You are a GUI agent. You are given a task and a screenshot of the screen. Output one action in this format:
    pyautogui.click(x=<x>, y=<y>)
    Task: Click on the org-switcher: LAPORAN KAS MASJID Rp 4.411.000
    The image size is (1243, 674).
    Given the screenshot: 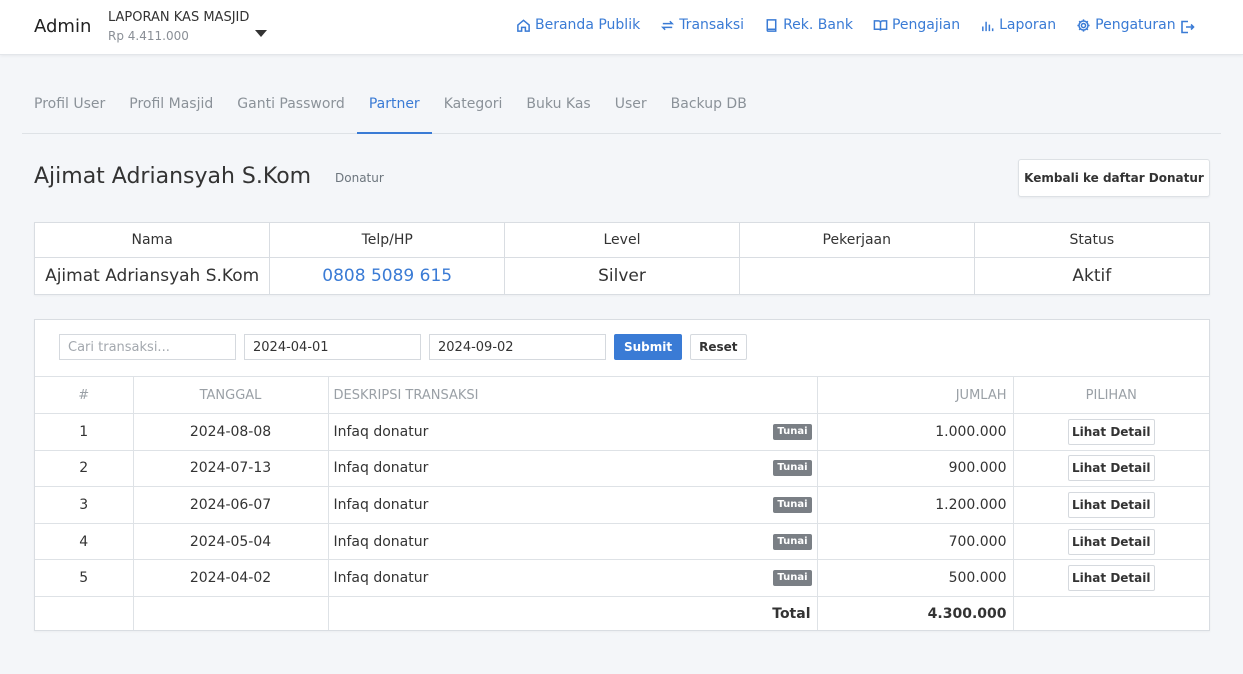 What is the action you would take?
    pyautogui.click(x=178, y=27)
    